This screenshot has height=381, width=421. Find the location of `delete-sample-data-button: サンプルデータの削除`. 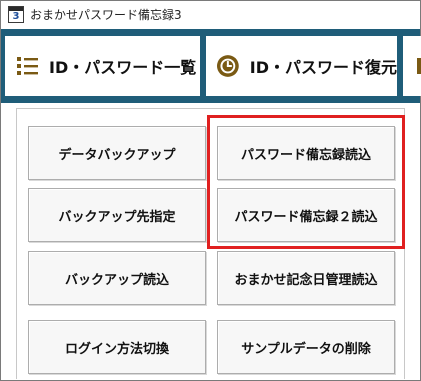

delete-sample-data-button: サンプルデータの削除 is located at coordinates (306, 347).